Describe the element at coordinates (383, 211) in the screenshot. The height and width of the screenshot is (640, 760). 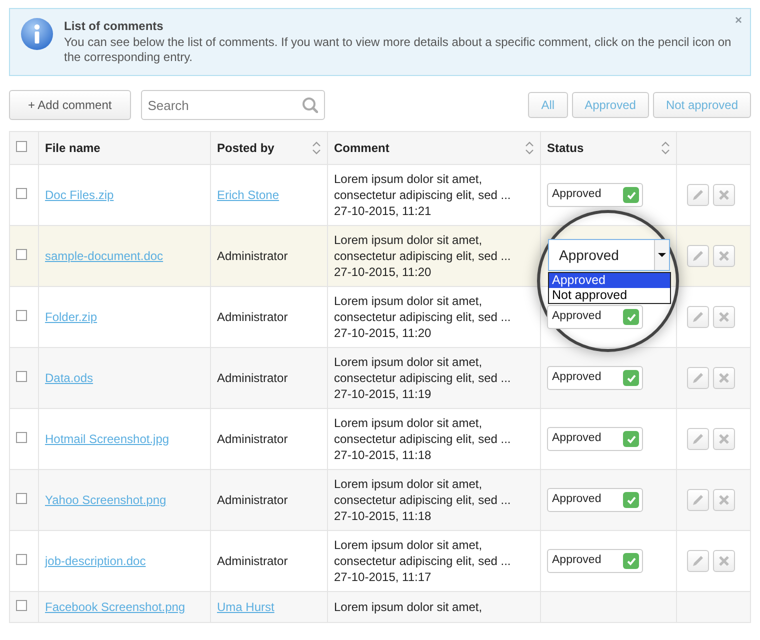
I see `comment-text: 27-10-2015, 11:21` at that location.